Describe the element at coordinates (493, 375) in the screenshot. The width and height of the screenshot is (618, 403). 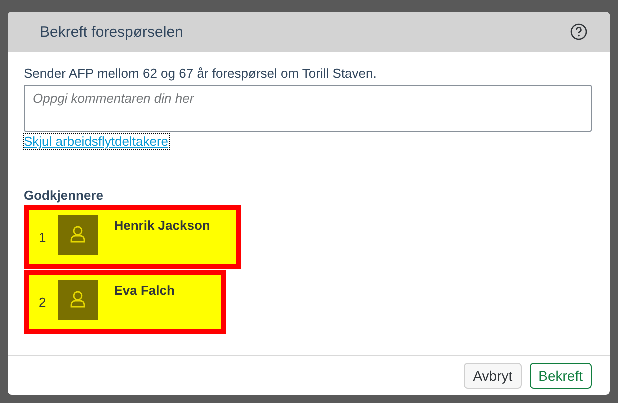
I see `cancel-button: Avbryt` at that location.